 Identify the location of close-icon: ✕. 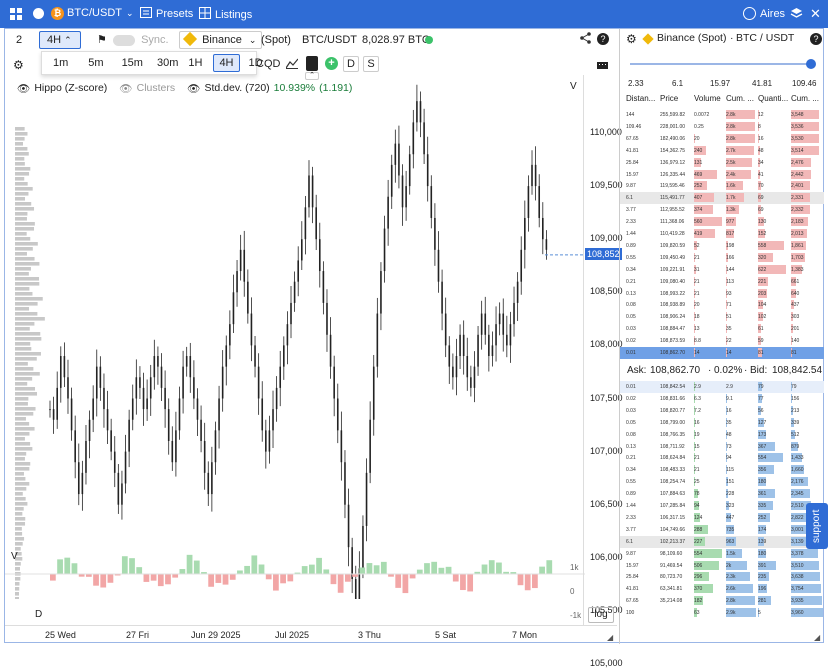
(815, 14).